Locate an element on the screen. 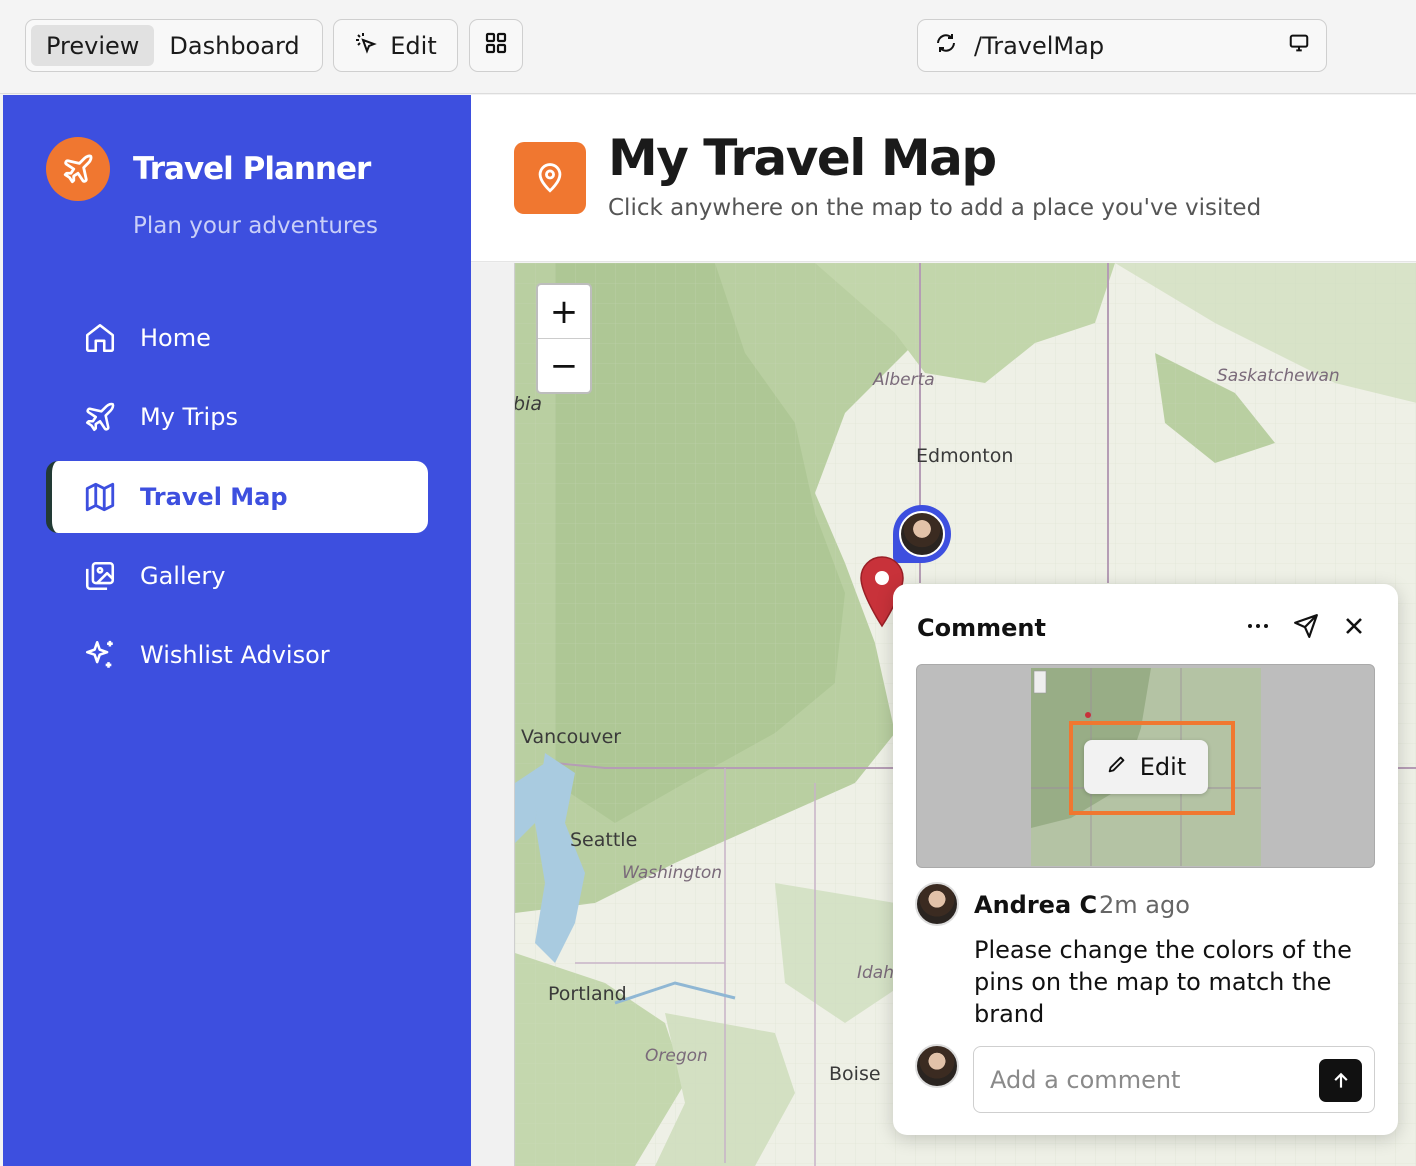 This screenshot has width=1416, height=1166. grid-icon is located at coordinates (496, 46).